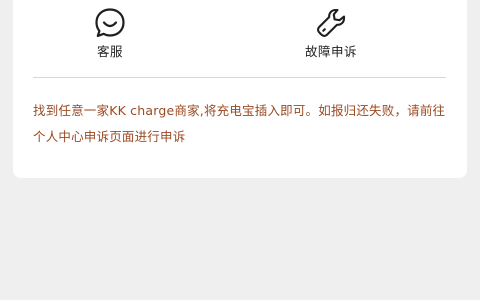  I want to click on customer-service-button: 客服, so click(110, 30).